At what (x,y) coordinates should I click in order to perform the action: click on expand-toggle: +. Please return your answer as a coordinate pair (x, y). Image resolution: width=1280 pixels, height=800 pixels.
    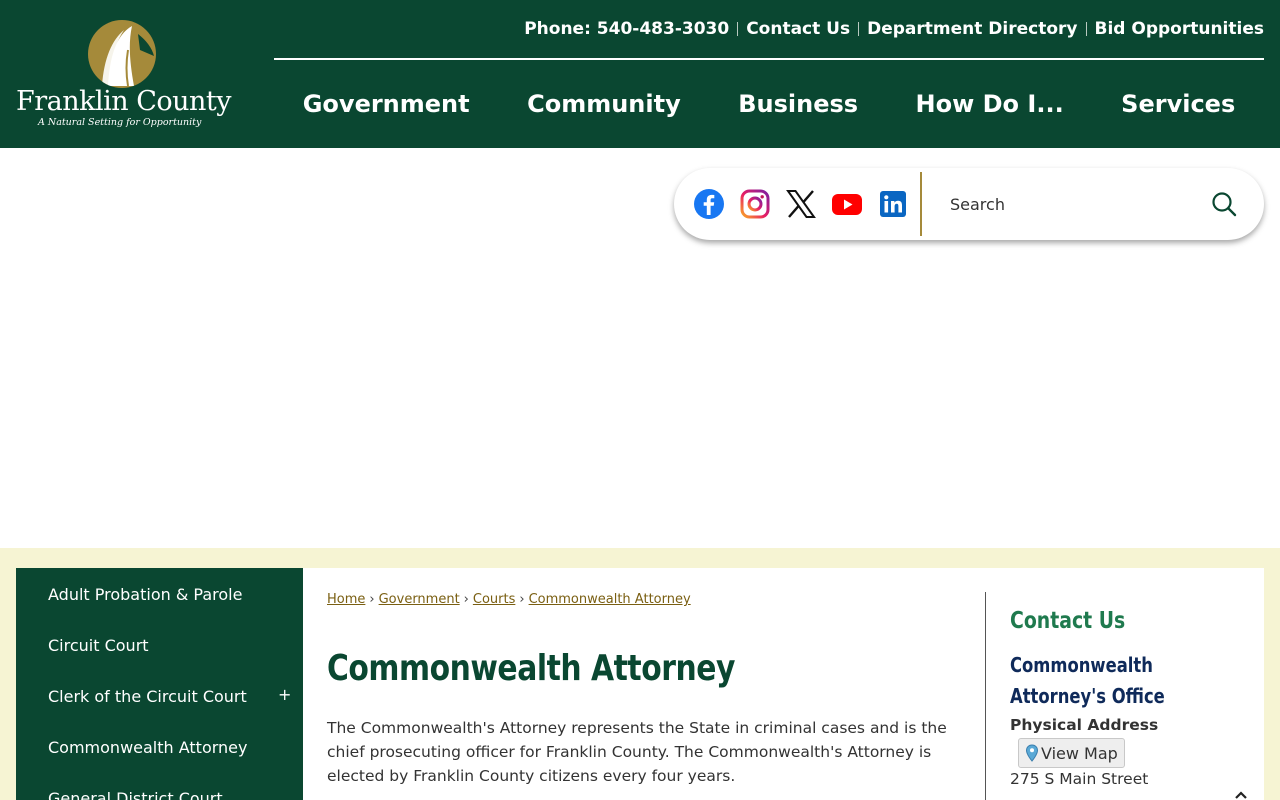
    Looking at the image, I should click on (284, 694).